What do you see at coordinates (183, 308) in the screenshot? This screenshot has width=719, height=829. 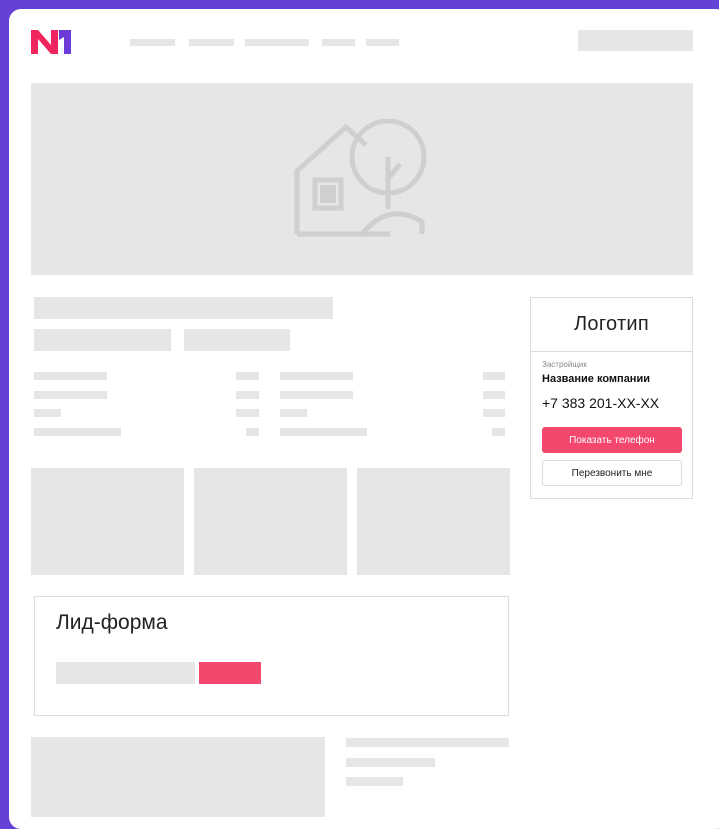 I see `listing-title-placeholder` at bounding box center [183, 308].